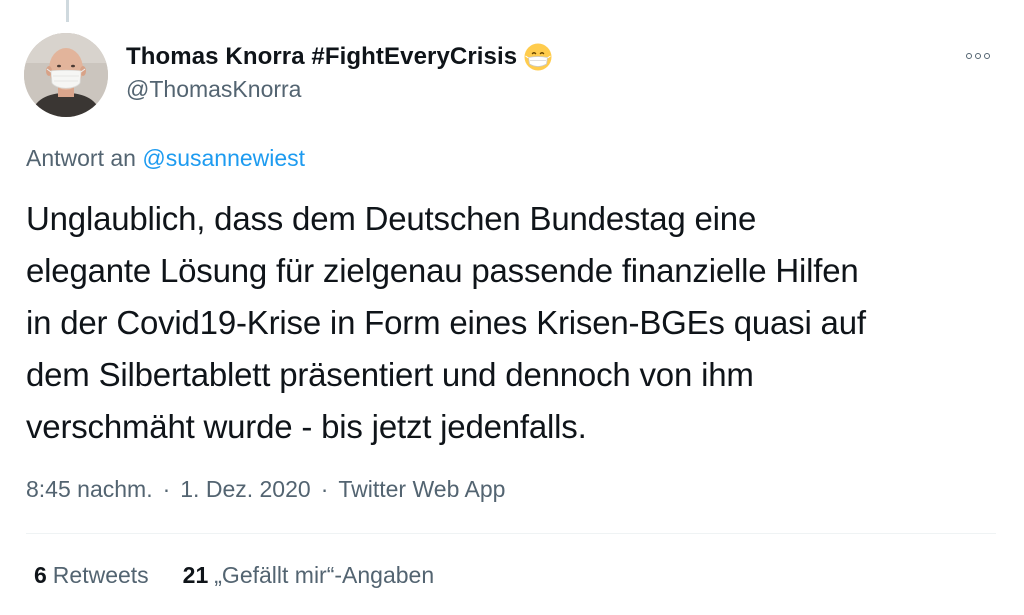  I want to click on tweet-stats: 6 Retweets 21 „Gefällt mir“-Angaben, so click(251, 575).